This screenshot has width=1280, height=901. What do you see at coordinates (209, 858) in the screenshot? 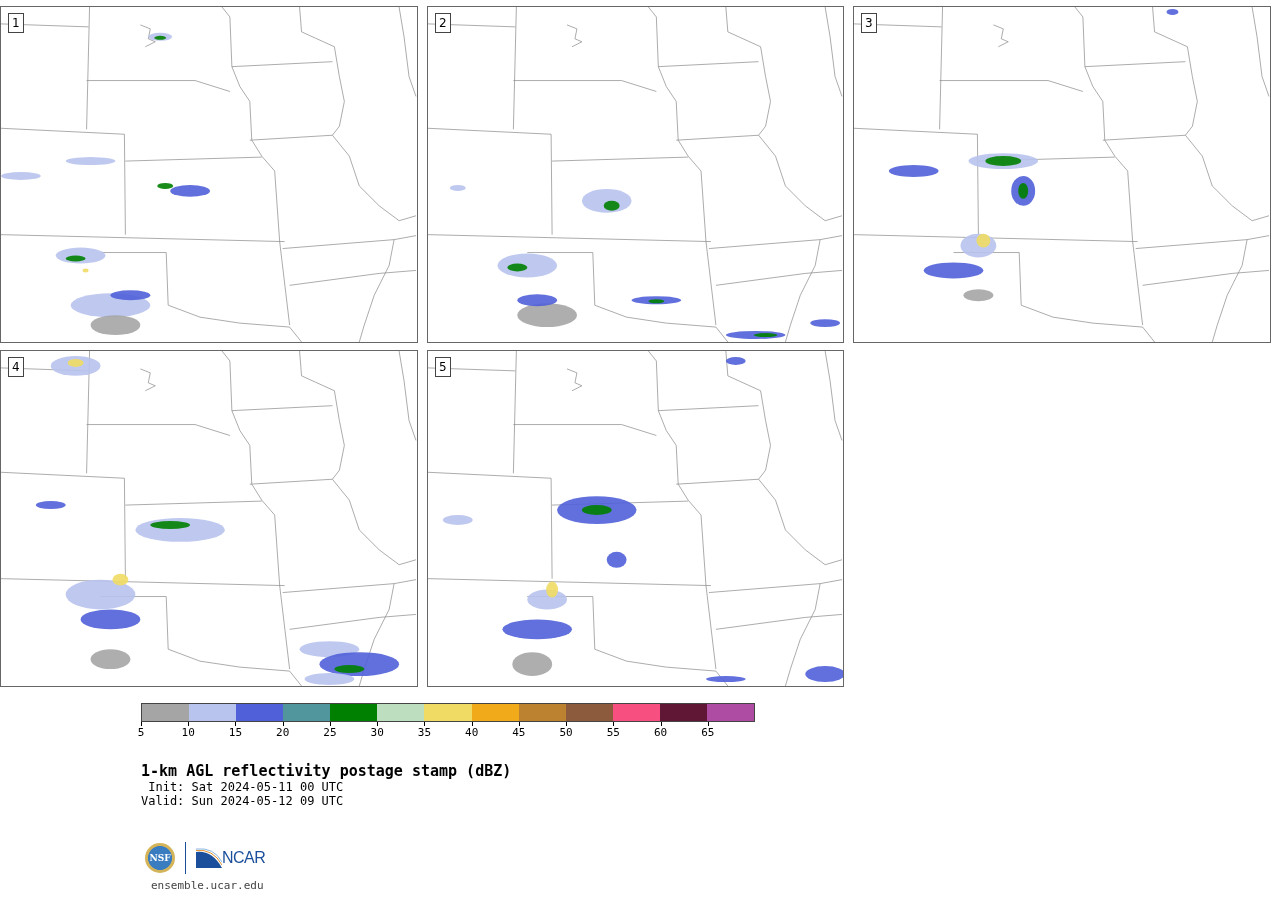
I see `ncar-arc-icon` at bounding box center [209, 858].